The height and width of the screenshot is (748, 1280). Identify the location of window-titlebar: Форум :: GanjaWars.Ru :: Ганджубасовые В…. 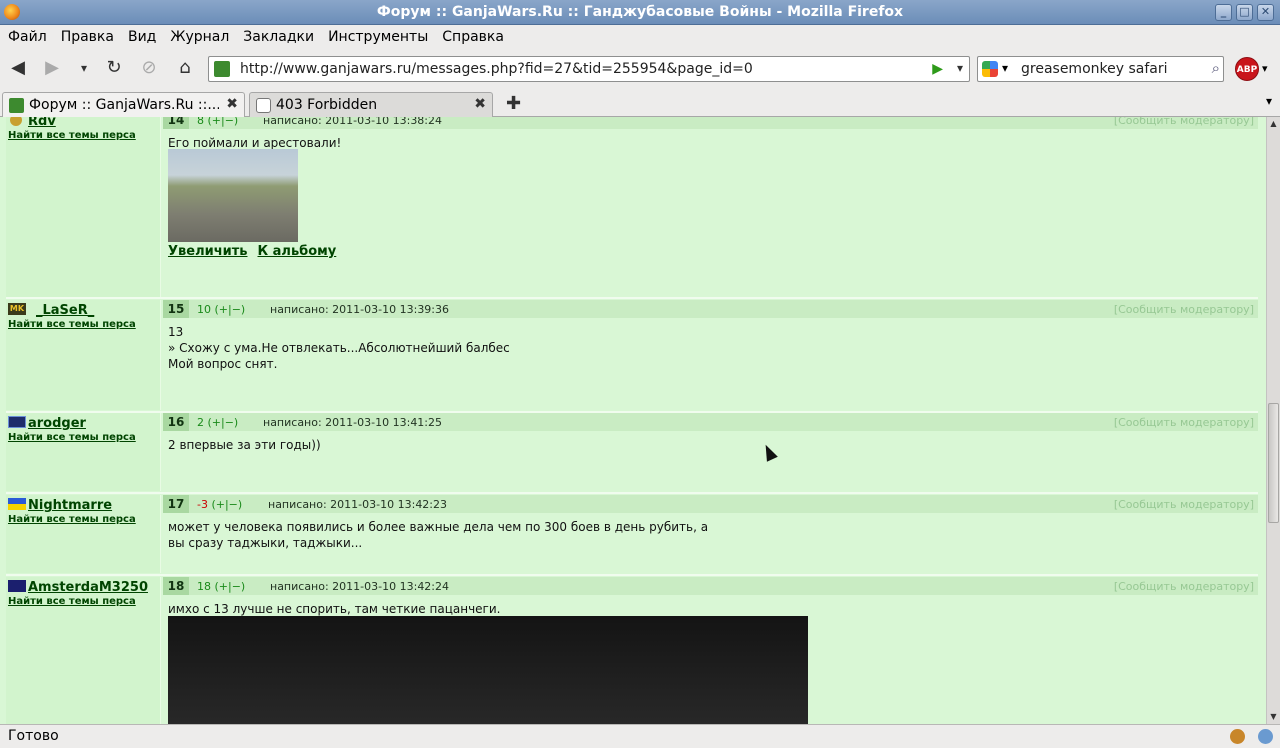
(640, 12).